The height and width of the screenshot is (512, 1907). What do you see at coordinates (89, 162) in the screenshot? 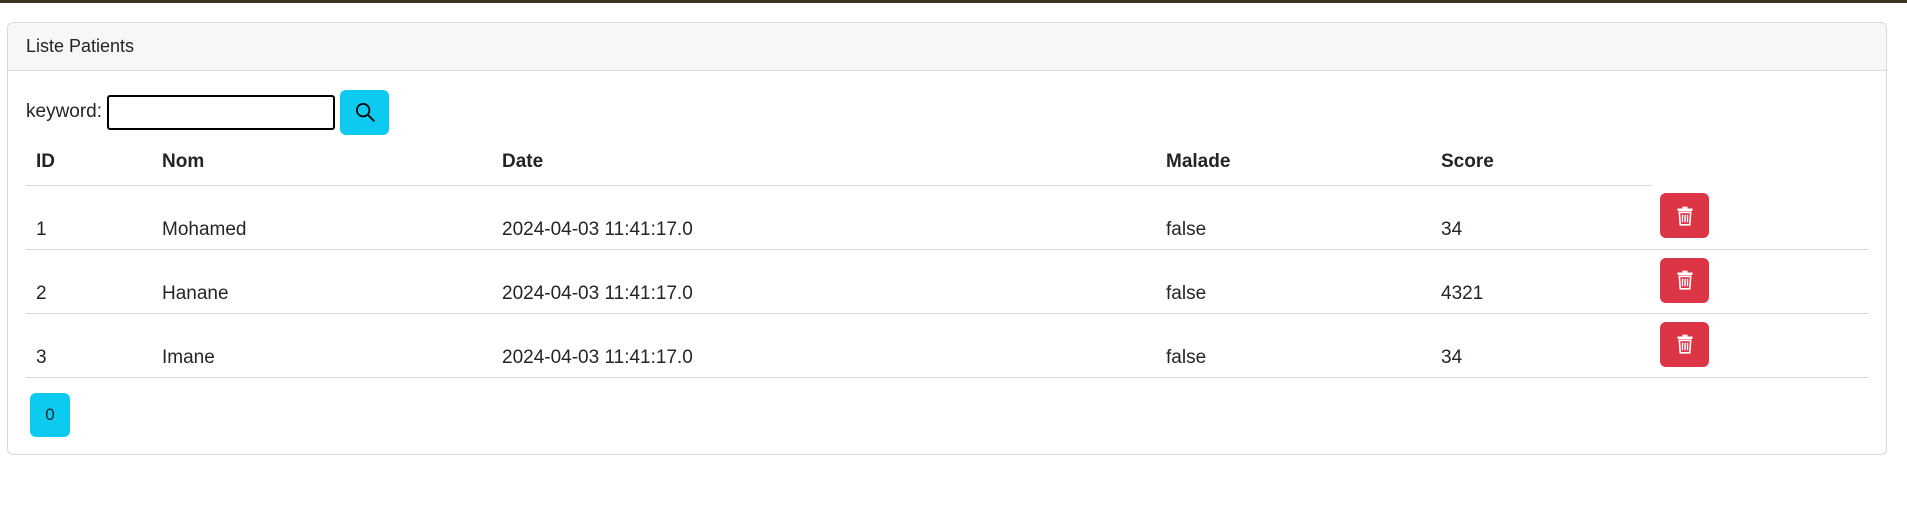
I see `header-id: ID` at bounding box center [89, 162].